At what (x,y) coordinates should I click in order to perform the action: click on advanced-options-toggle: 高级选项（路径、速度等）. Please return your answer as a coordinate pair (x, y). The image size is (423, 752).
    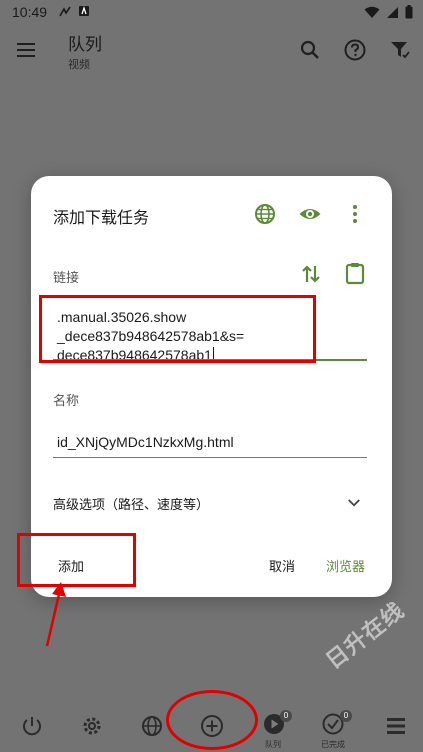
    Looking at the image, I should click on (131, 503).